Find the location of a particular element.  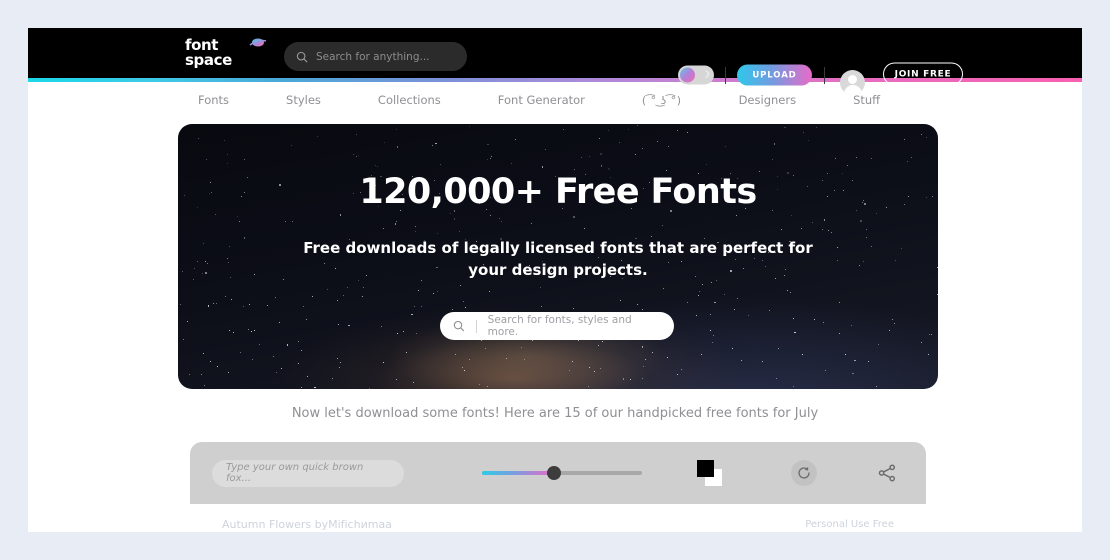

share-icon is located at coordinates (887, 473).